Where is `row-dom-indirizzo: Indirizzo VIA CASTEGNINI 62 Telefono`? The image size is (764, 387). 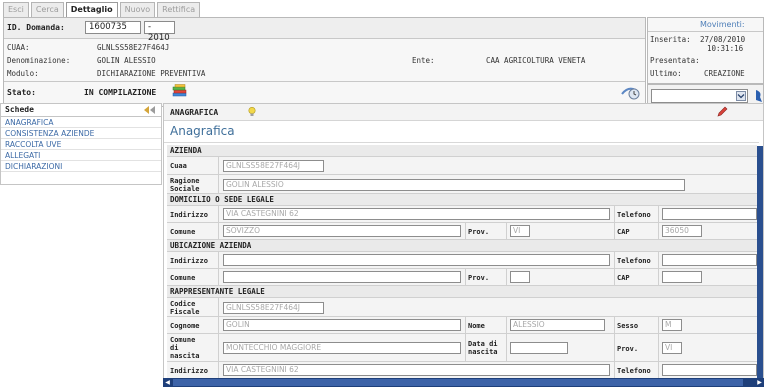 row-dom-indirizzo: Indirizzo VIA CASTEGNINI 62 Telefono is located at coordinates (462, 214).